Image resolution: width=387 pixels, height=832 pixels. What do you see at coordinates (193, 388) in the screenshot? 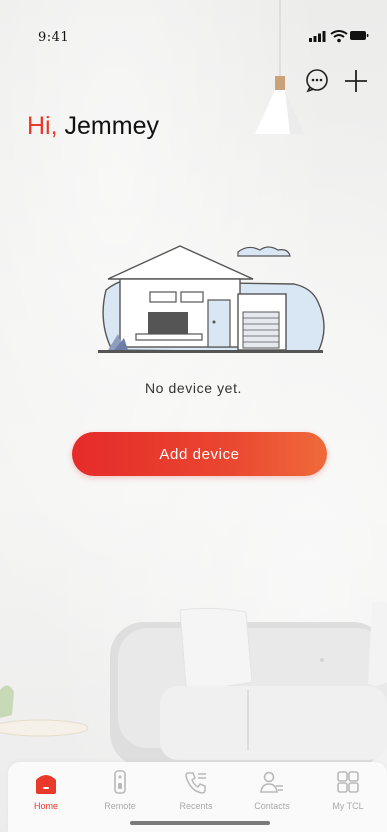
I see `empty-state-message: No device yet.` at bounding box center [193, 388].